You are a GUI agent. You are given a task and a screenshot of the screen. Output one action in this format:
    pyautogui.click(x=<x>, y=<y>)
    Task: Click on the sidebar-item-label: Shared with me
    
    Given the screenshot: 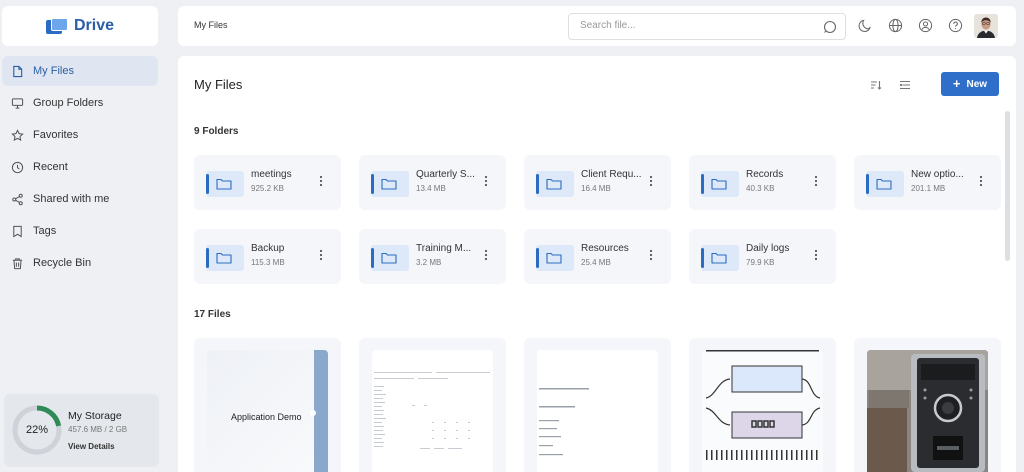 What is the action you would take?
    pyautogui.click(x=71, y=199)
    